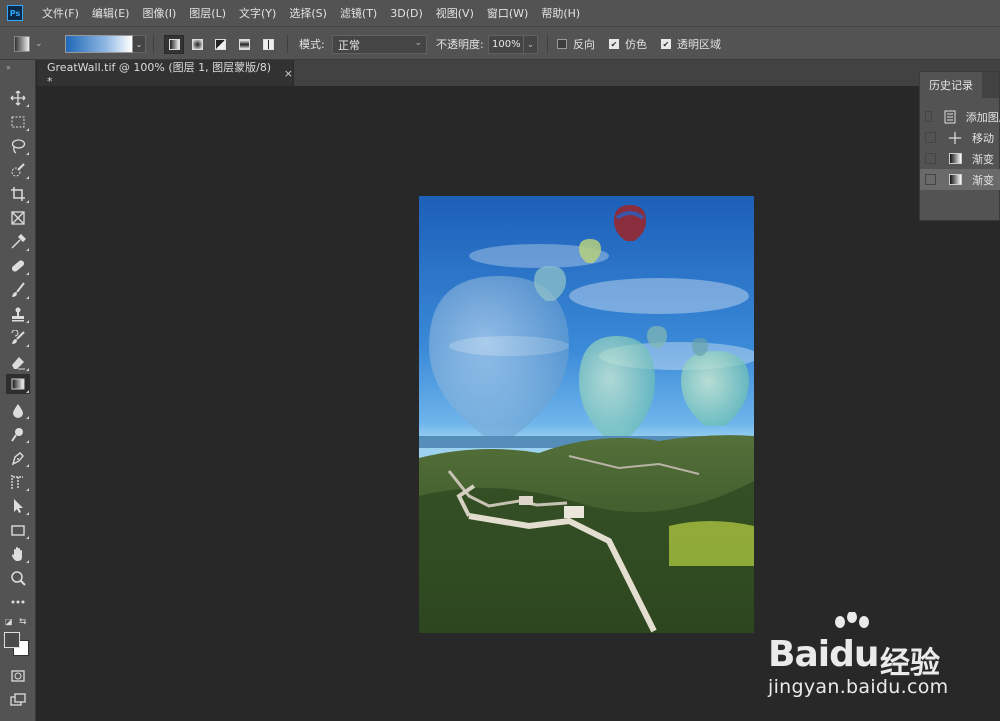  Describe the element at coordinates (960, 116) in the screenshot. I see `history-item-add-mask: 添加图层蒙版` at that location.